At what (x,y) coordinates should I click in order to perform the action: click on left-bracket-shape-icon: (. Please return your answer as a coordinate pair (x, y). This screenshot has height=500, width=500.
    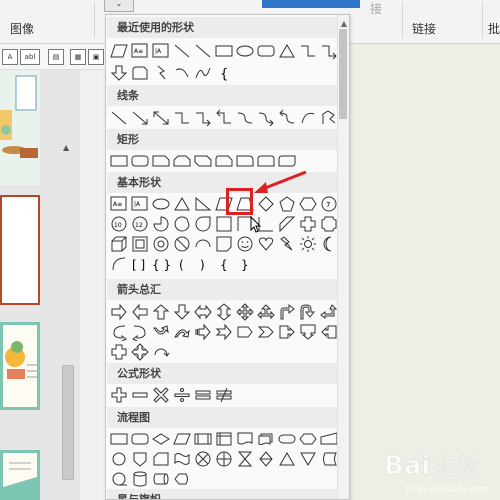
    Looking at the image, I should click on (182, 264).